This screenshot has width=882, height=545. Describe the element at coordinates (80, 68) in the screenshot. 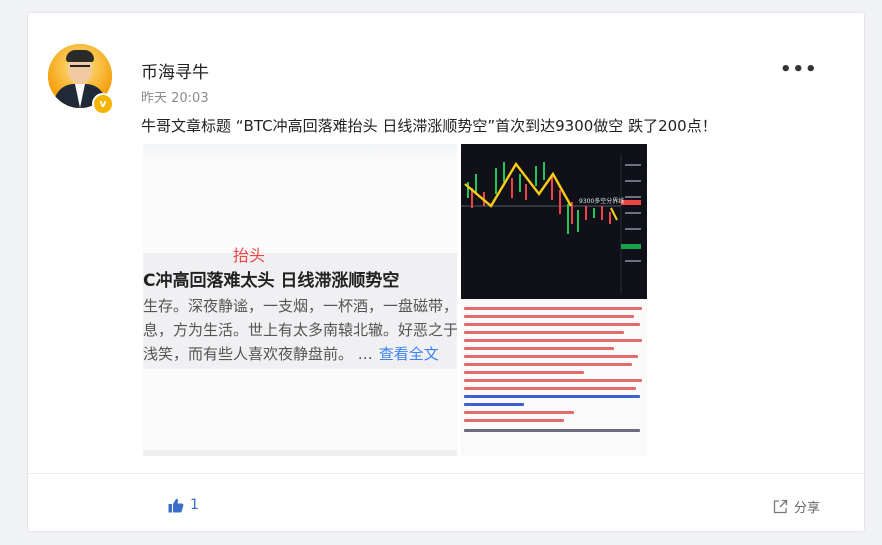

I see `avatar-glasses` at that location.